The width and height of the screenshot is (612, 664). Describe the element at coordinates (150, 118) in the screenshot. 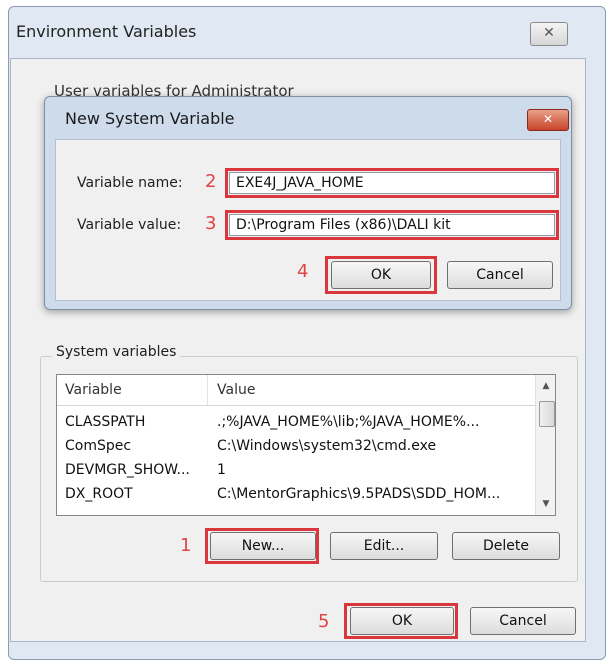

I see `dialog-title: New System Variable` at that location.